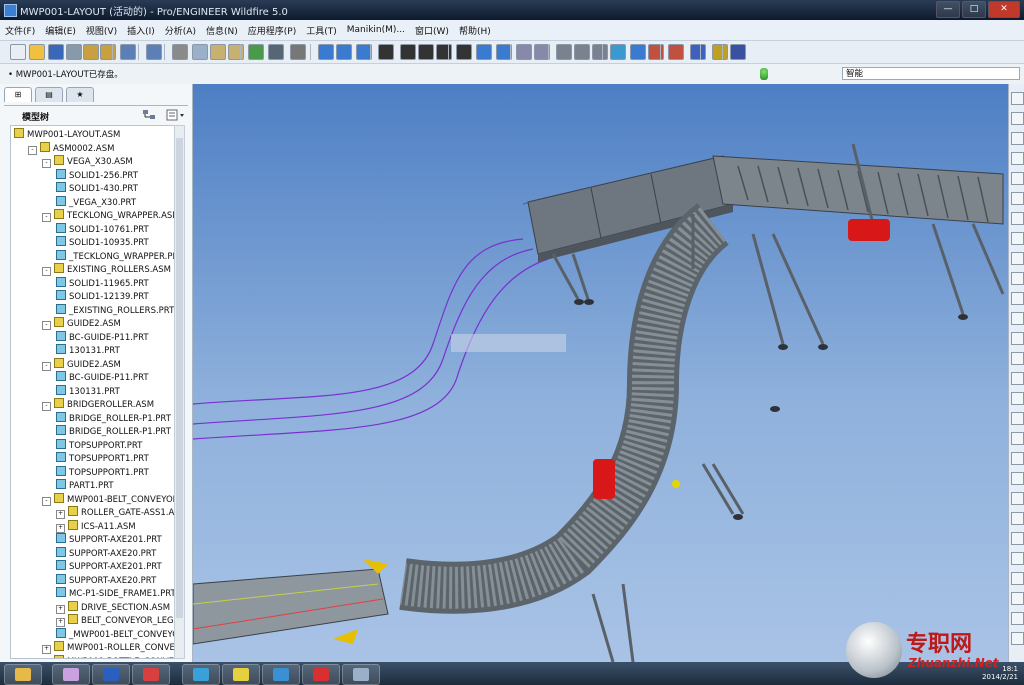 This screenshot has height=685, width=1024. I want to click on regenerate-icon, so click(256, 52).